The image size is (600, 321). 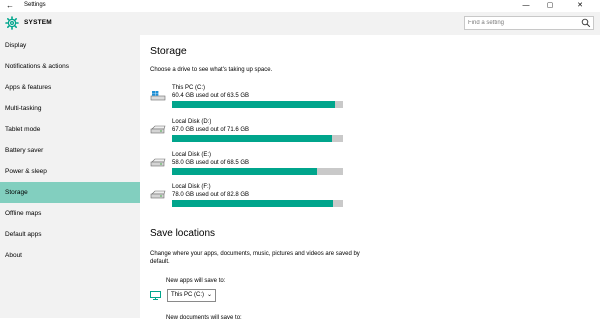 I want to click on sidebar-item-power-sleep: Power & sleep, so click(x=70, y=171).